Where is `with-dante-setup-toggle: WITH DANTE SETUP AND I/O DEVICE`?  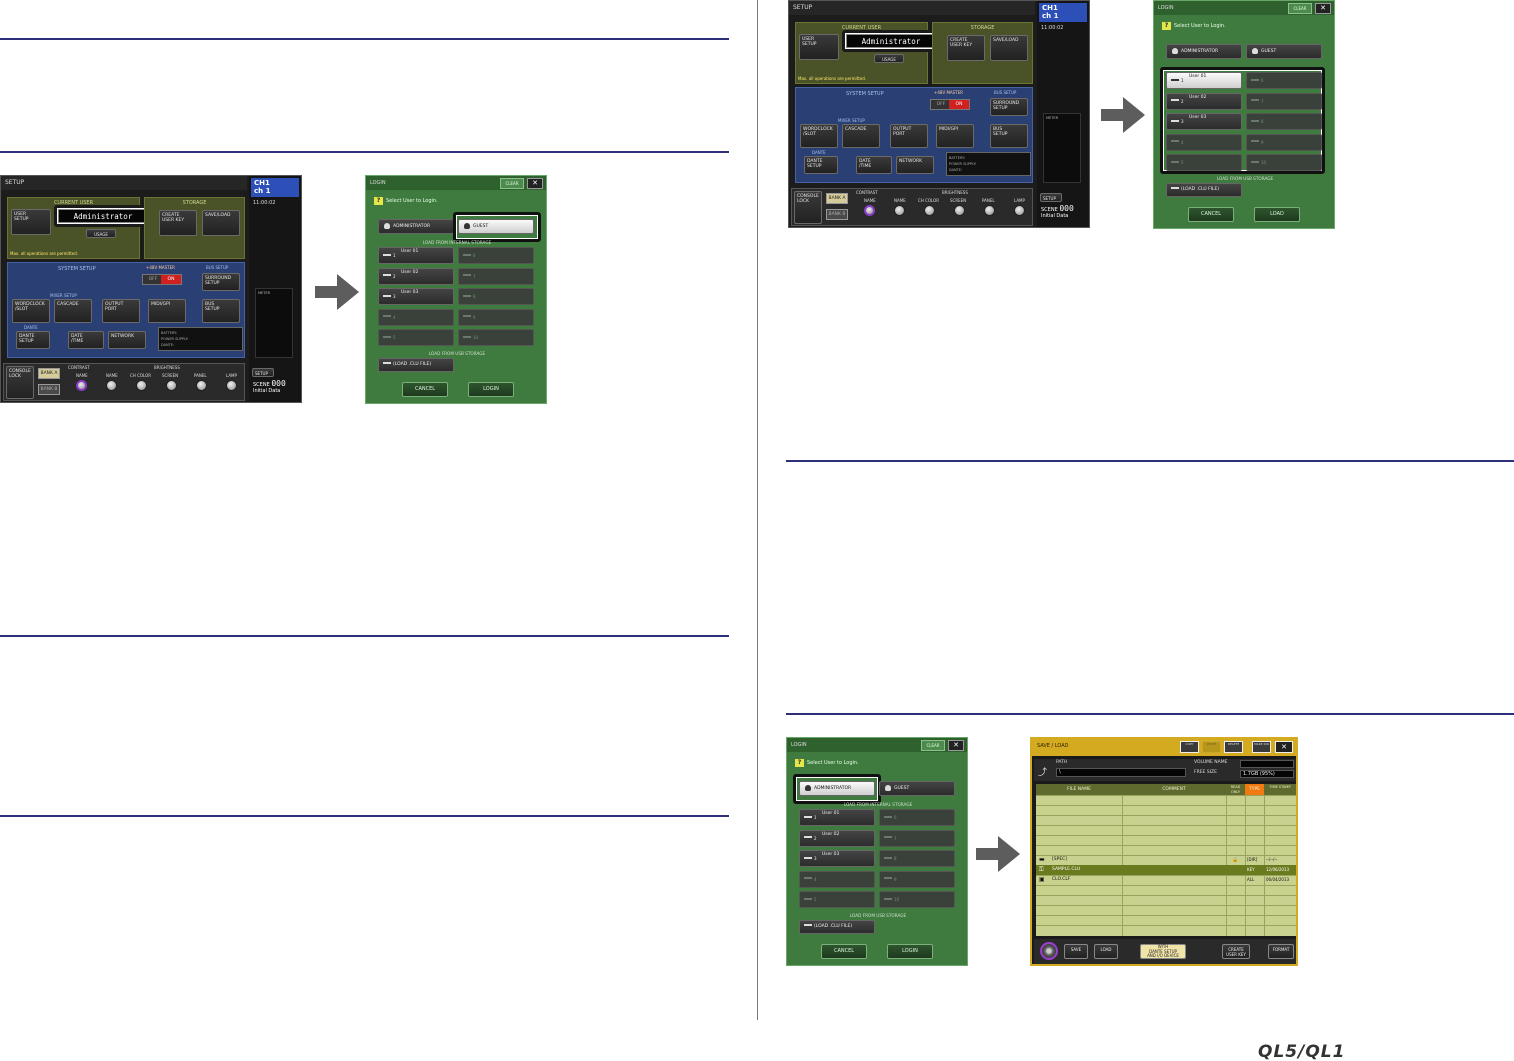
with-dante-setup-toggle: WITH DANTE SETUP AND I/O DEVICE is located at coordinates (1163, 951).